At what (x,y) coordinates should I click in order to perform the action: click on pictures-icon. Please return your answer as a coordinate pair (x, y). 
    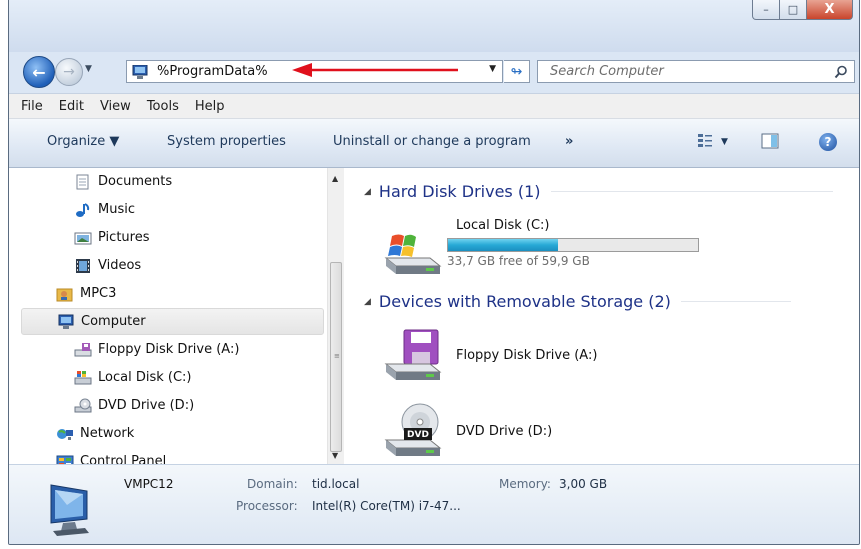
    Looking at the image, I should click on (83, 238).